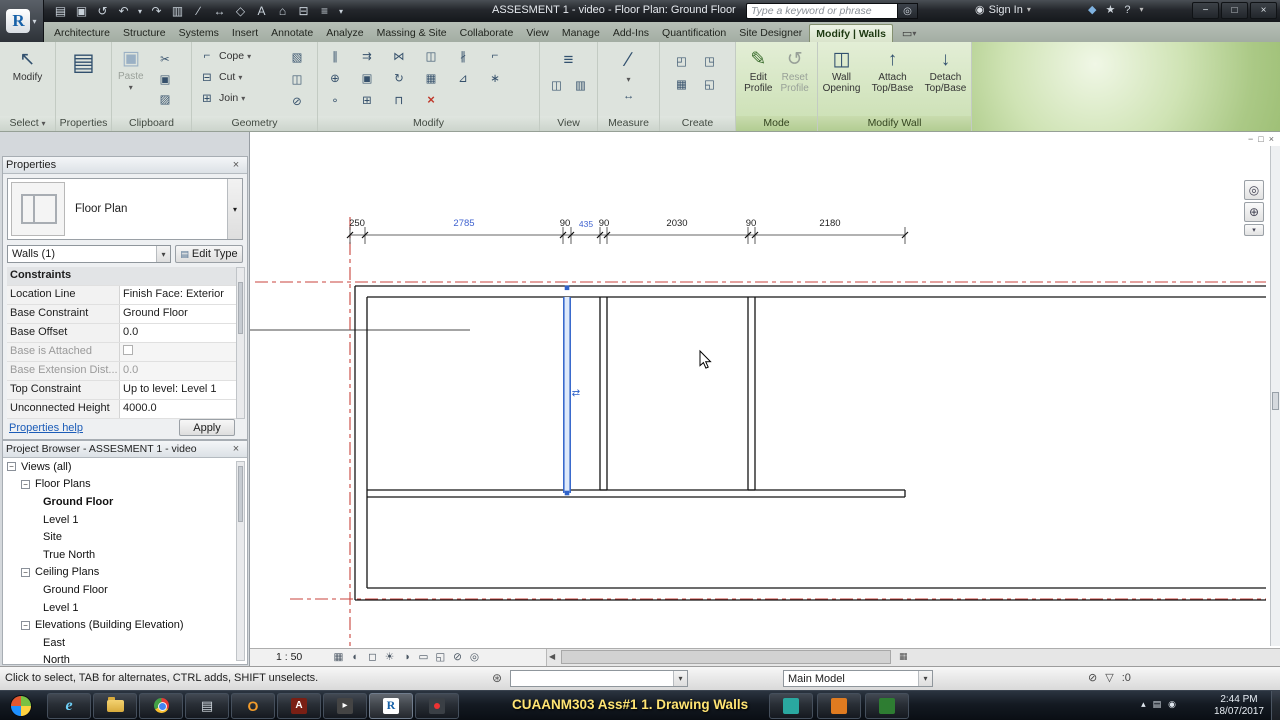 The height and width of the screenshot is (720, 1280). What do you see at coordinates (335, 77) in the screenshot?
I see `move-icon: ⊕` at bounding box center [335, 77].